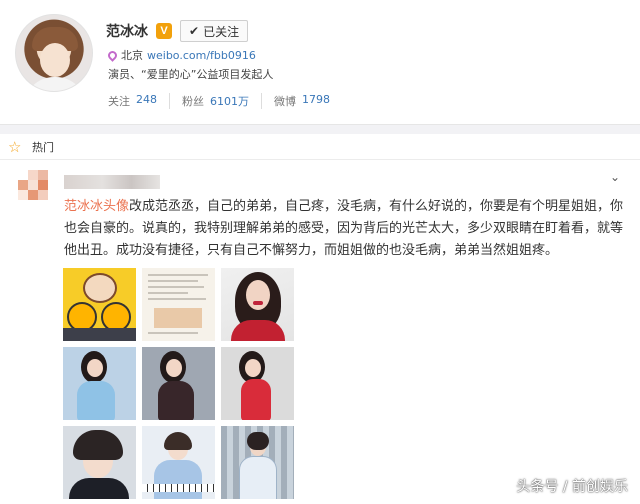 This screenshot has height=504, width=640. What do you see at coordinates (221, 31) in the screenshot?
I see `follow-button-label: 已关注` at bounding box center [221, 31].